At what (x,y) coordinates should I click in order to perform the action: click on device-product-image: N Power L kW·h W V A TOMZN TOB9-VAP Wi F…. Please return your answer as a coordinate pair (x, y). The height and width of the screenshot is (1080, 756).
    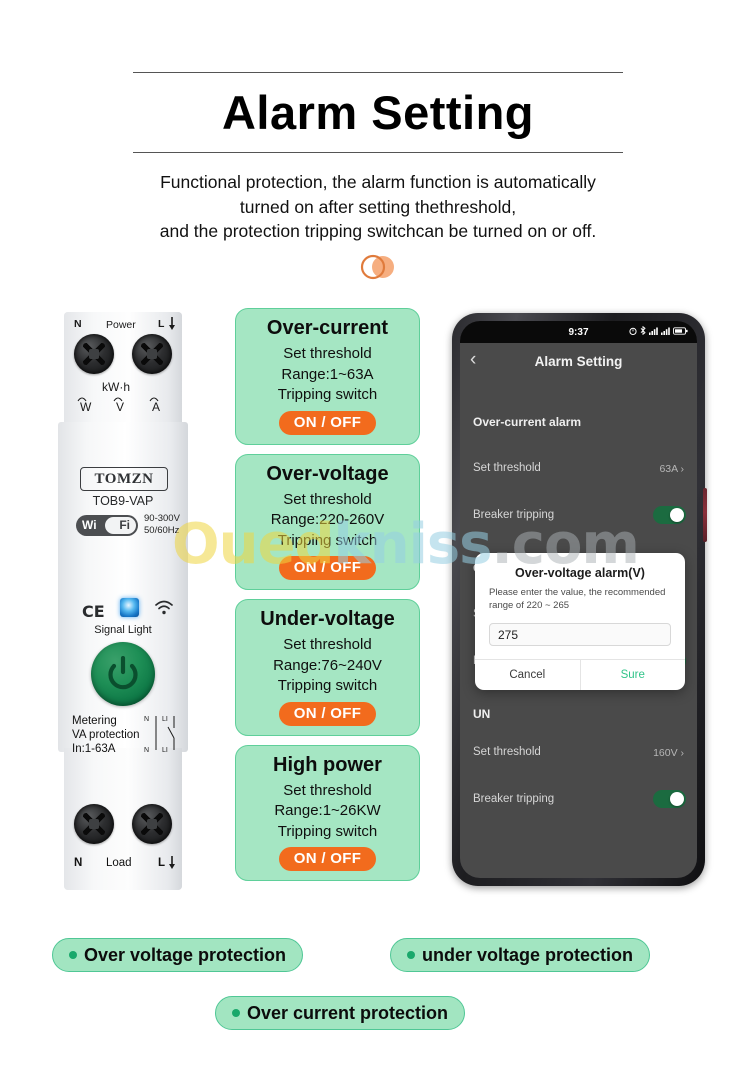
    Looking at the image, I should click on (123, 601).